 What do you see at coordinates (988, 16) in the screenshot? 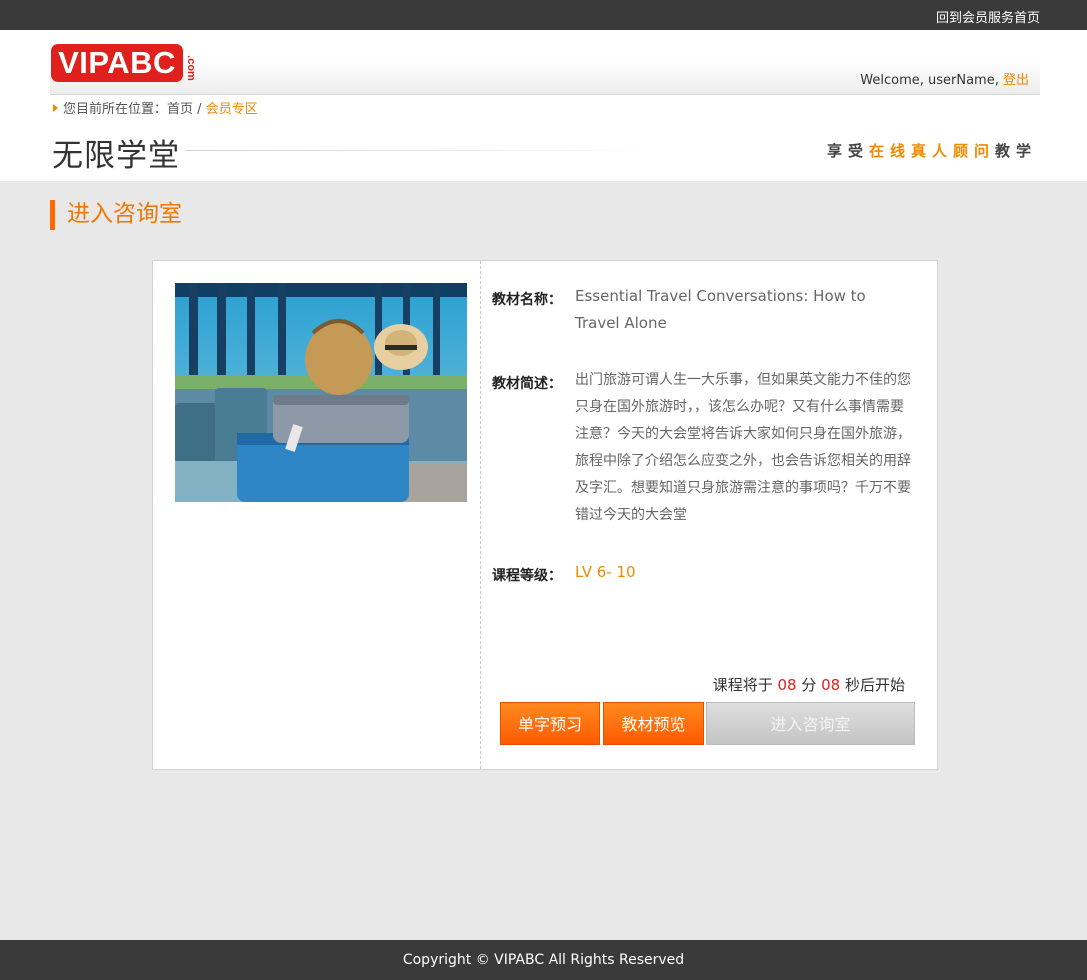
I see `member-home-link: 回到会员服务首页` at bounding box center [988, 16].